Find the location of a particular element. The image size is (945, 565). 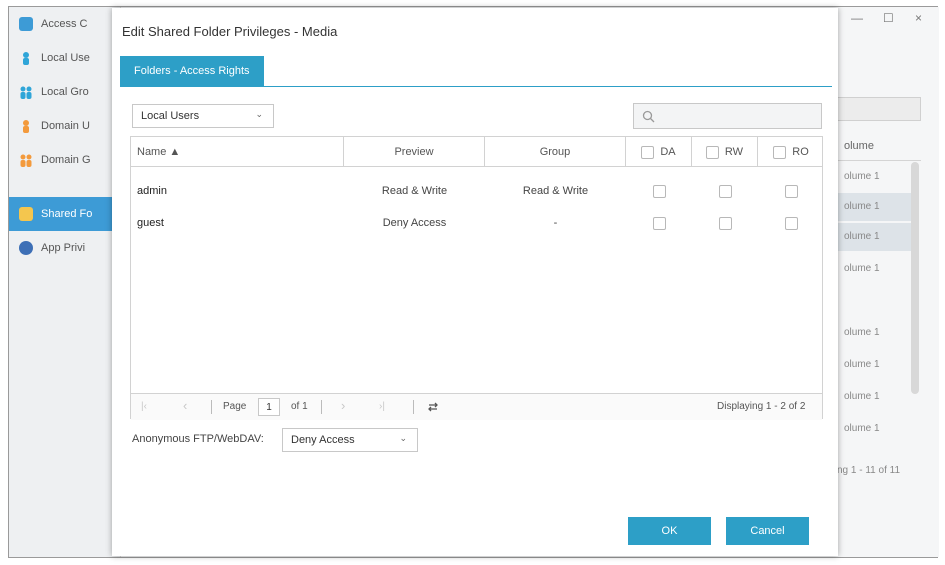

select-all-ro-checkbox is located at coordinates (780, 152).